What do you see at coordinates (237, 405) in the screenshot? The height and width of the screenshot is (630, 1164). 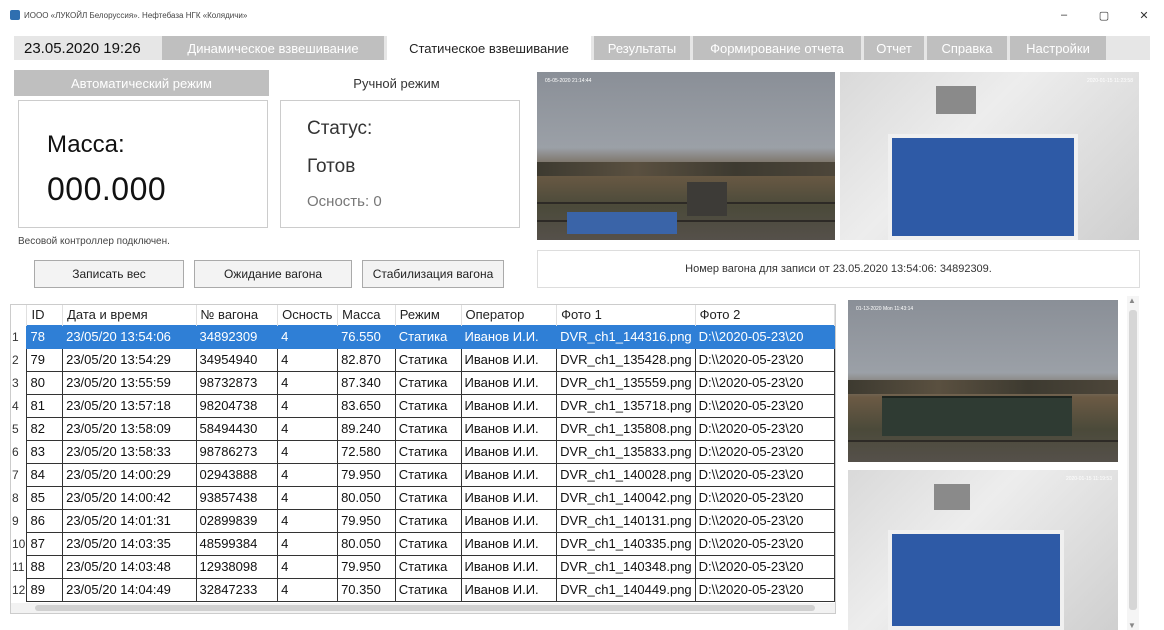 I see `table-cell: 98204738` at bounding box center [237, 405].